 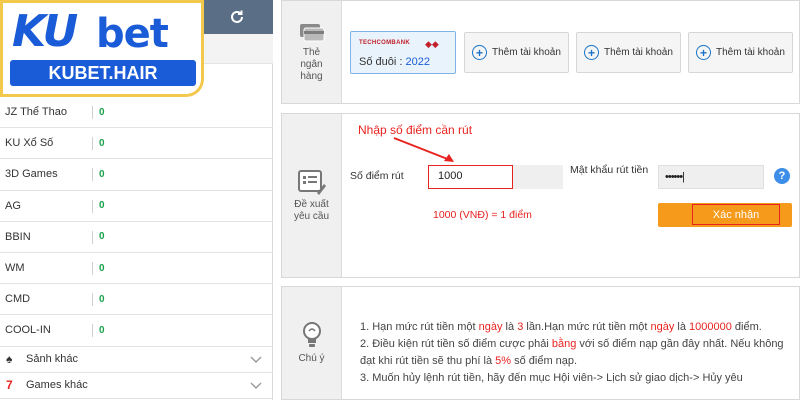 What do you see at coordinates (782, 176) in the screenshot?
I see `help-icon: ?` at bounding box center [782, 176].